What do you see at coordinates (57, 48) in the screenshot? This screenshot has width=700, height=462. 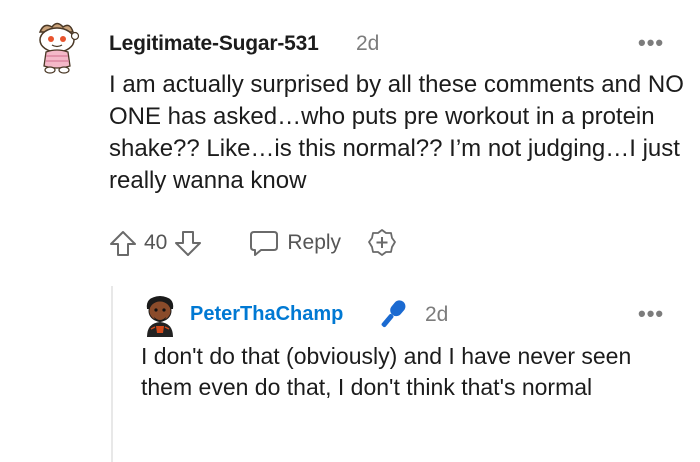 I see `snoo-avatar-icon` at bounding box center [57, 48].